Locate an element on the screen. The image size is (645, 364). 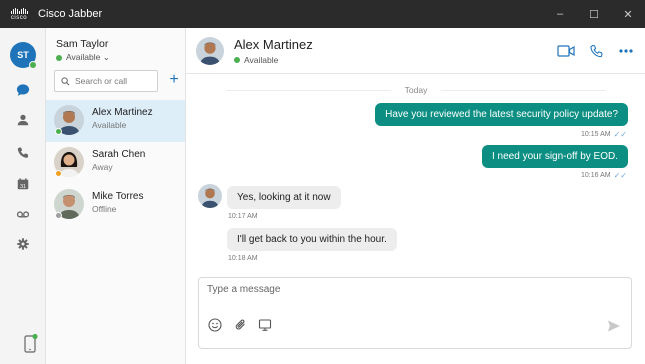
incoming-message: Yes, looking at it now is located at coordinates (284, 197).